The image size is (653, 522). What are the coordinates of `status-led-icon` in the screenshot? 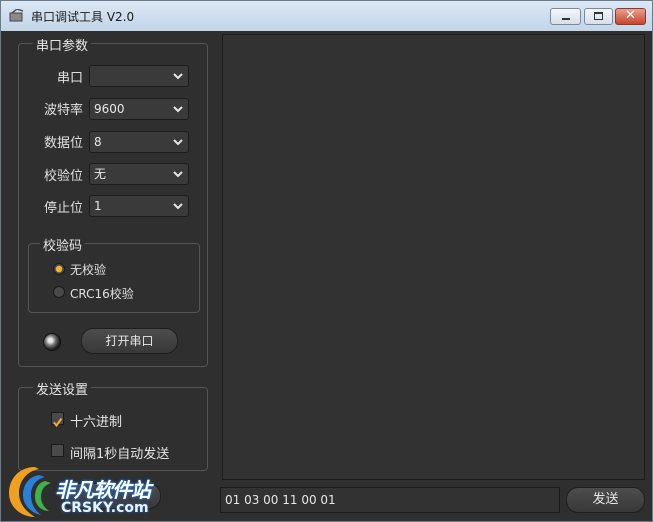 It's located at (52, 342).